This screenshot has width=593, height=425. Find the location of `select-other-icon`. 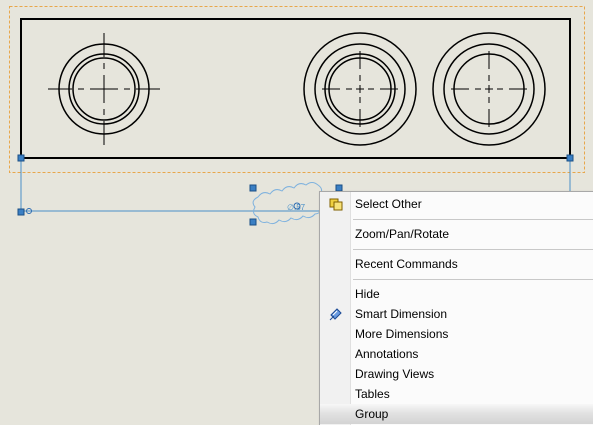

select-other-icon is located at coordinates (336, 204).